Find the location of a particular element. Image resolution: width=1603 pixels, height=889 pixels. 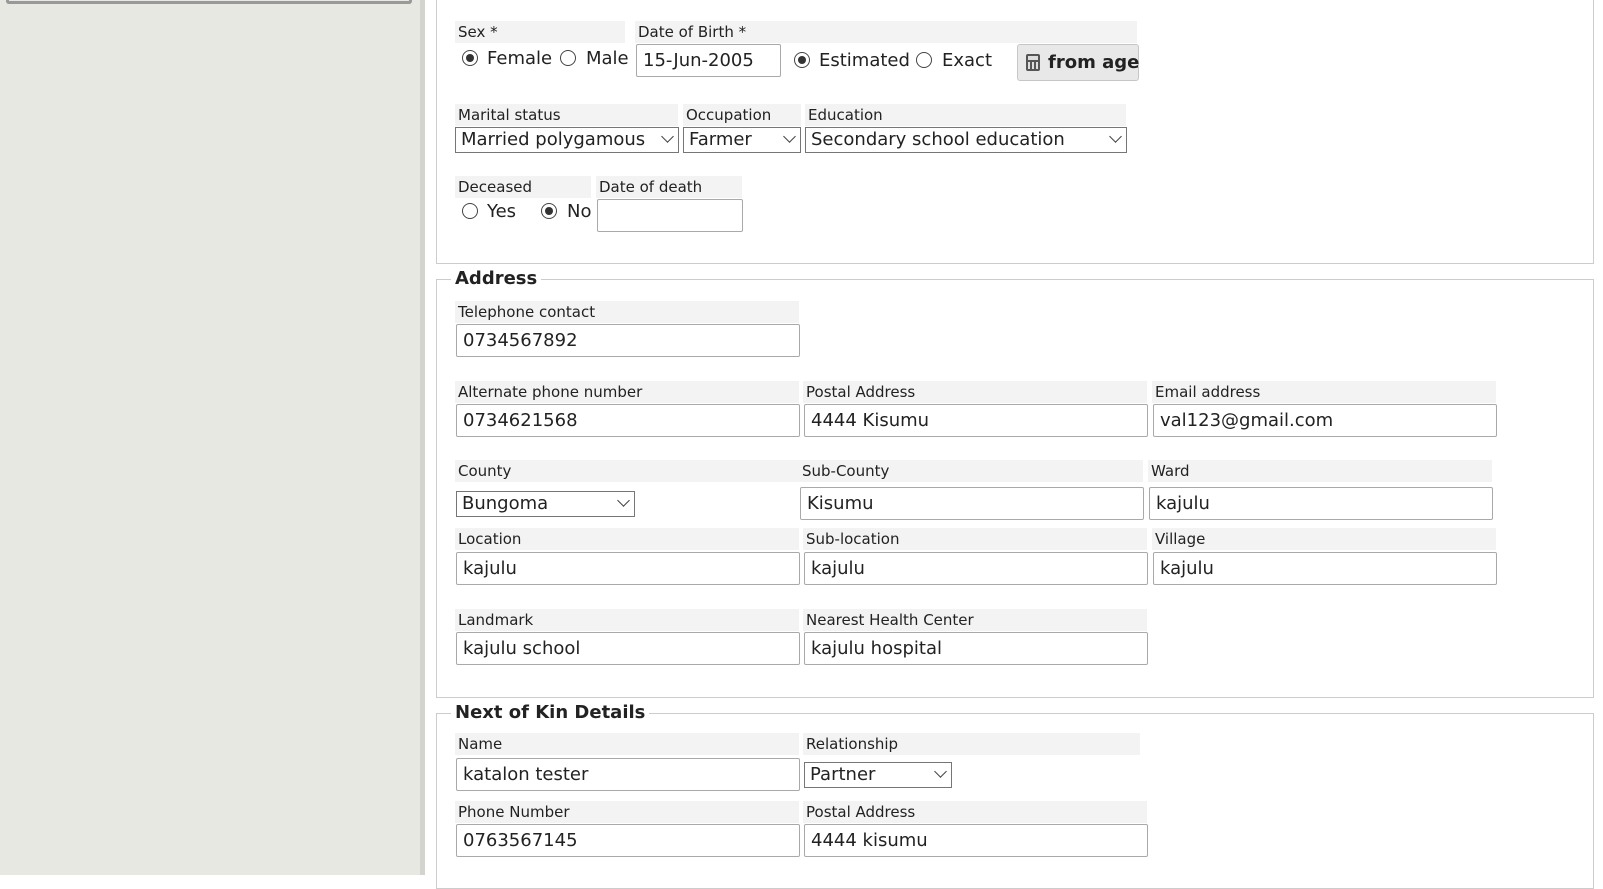

occupation-label: Occupation is located at coordinates (742, 115).